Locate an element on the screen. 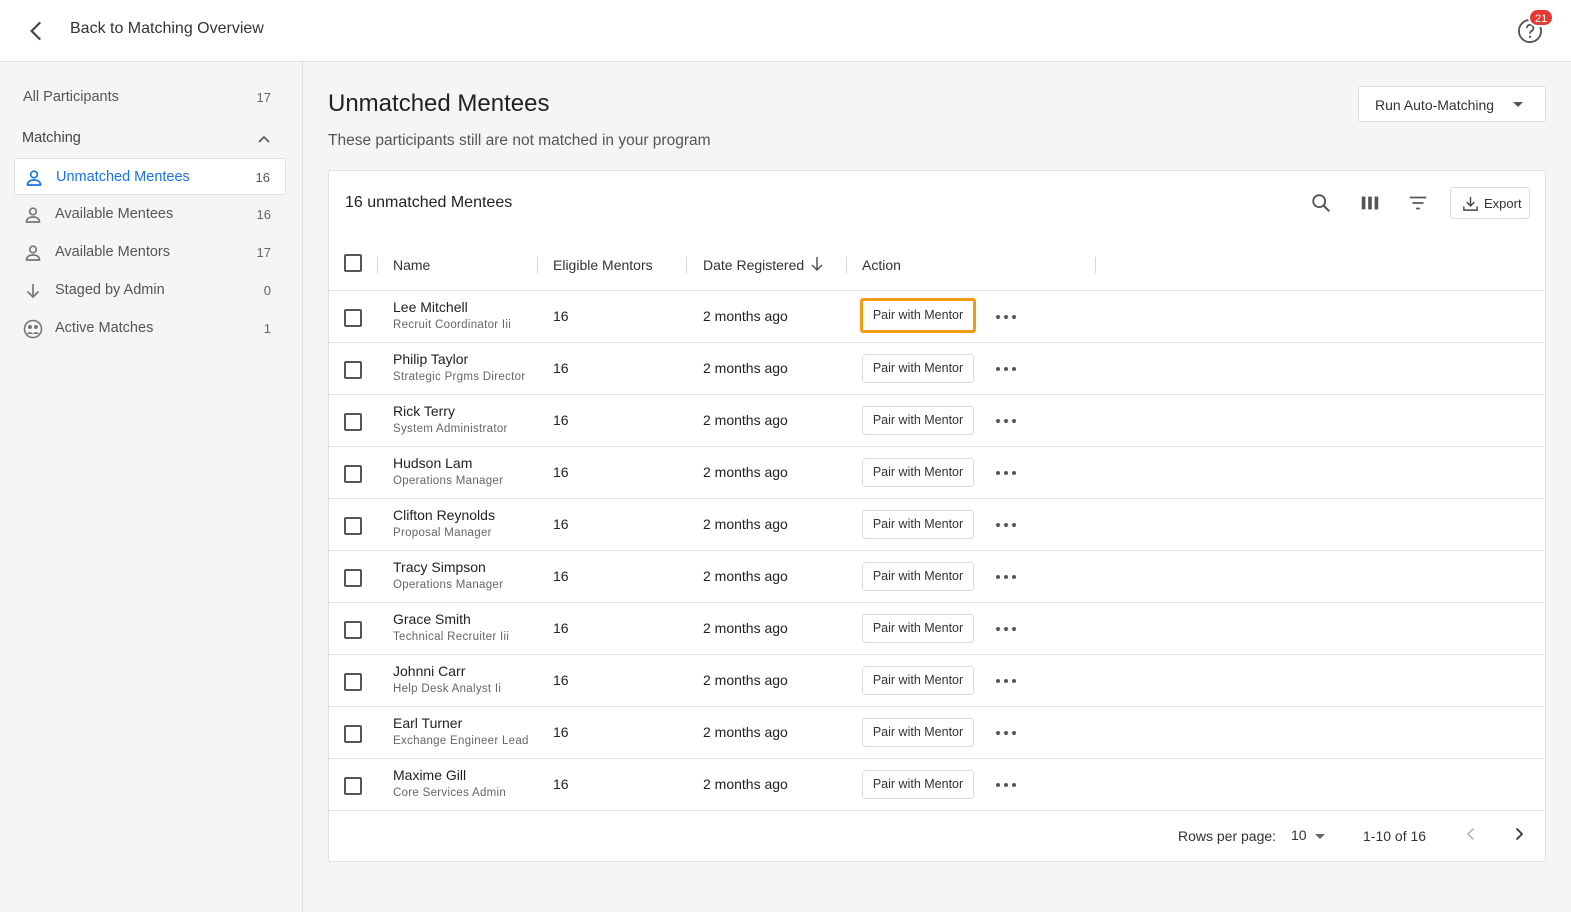 The width and height of the screenshot is (1571, 912). sidebar-item-all-participants: All Participants 17 is located at coordinates (150, 97).